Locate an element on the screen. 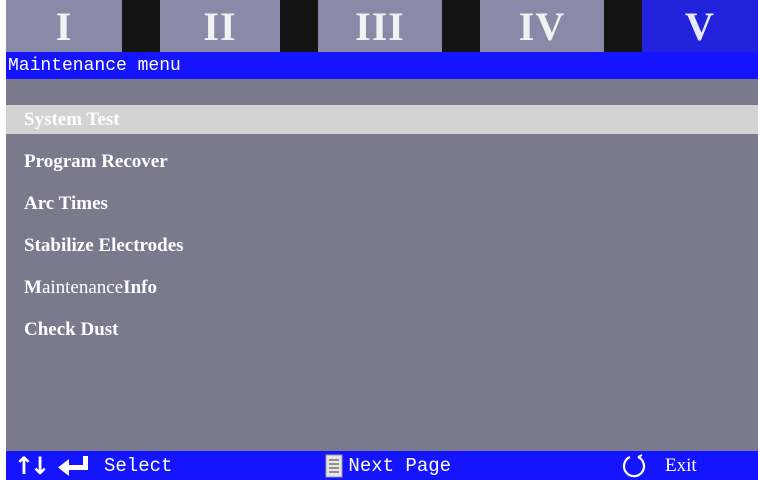 This screenshot has height=480, width=758. menu-item-arc-times: Arc Times is located at coordinates (382, 203).